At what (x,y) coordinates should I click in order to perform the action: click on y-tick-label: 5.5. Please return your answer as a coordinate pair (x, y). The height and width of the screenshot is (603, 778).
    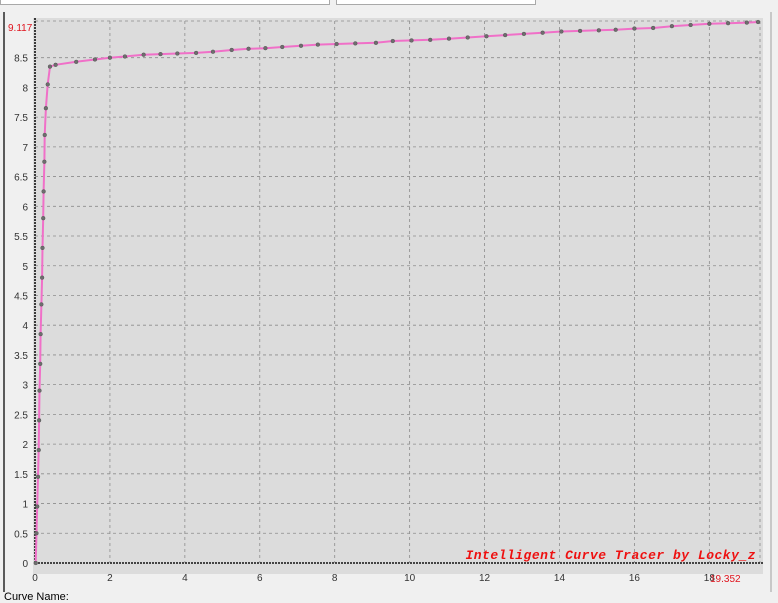
    Looking at the image, I should click on (21, 237).